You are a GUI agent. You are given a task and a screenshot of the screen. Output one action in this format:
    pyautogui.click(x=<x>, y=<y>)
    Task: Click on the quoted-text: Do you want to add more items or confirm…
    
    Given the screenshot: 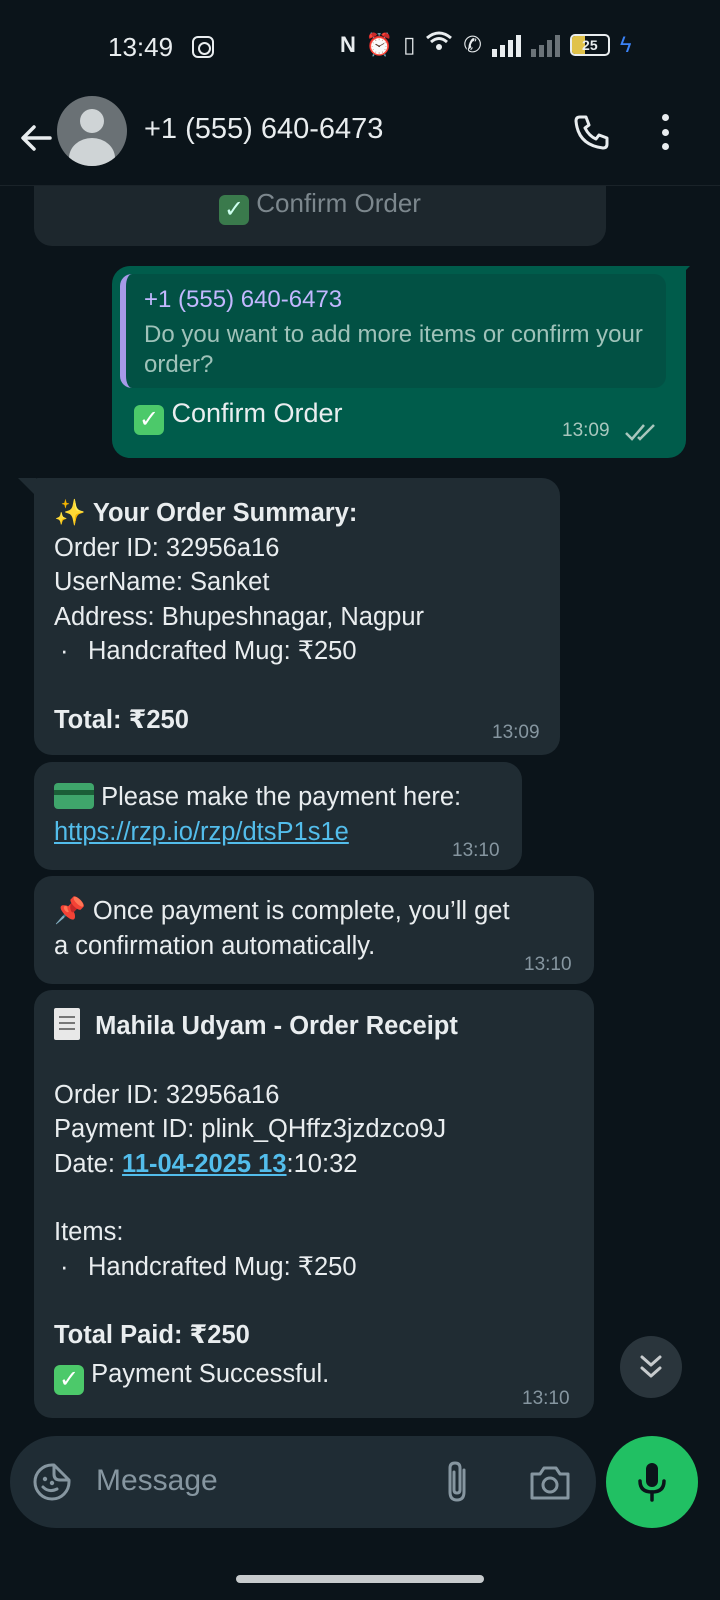 What is the action you would take?
    pyautogui.click(x=393, y=349)
    